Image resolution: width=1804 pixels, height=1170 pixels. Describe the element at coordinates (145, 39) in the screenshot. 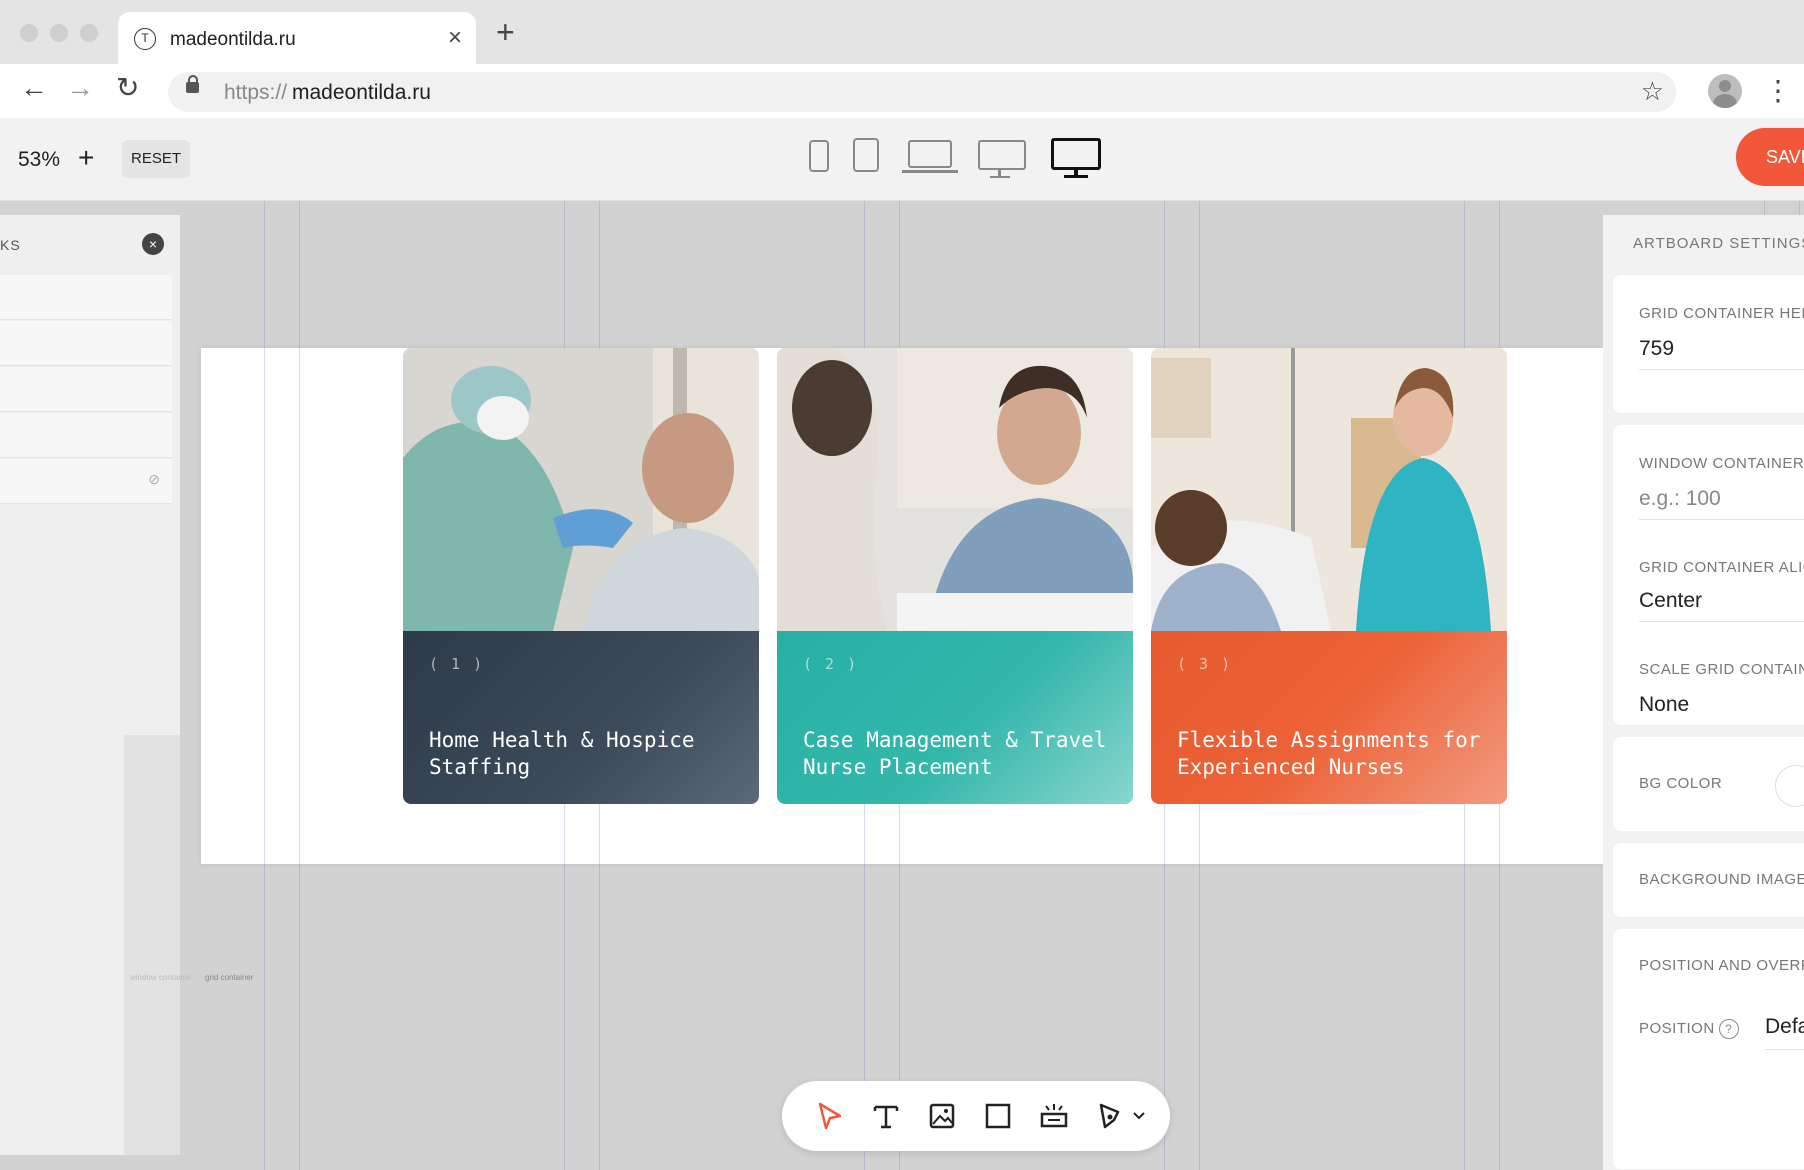

I see `tilda-favicon-icon: T` at that location.